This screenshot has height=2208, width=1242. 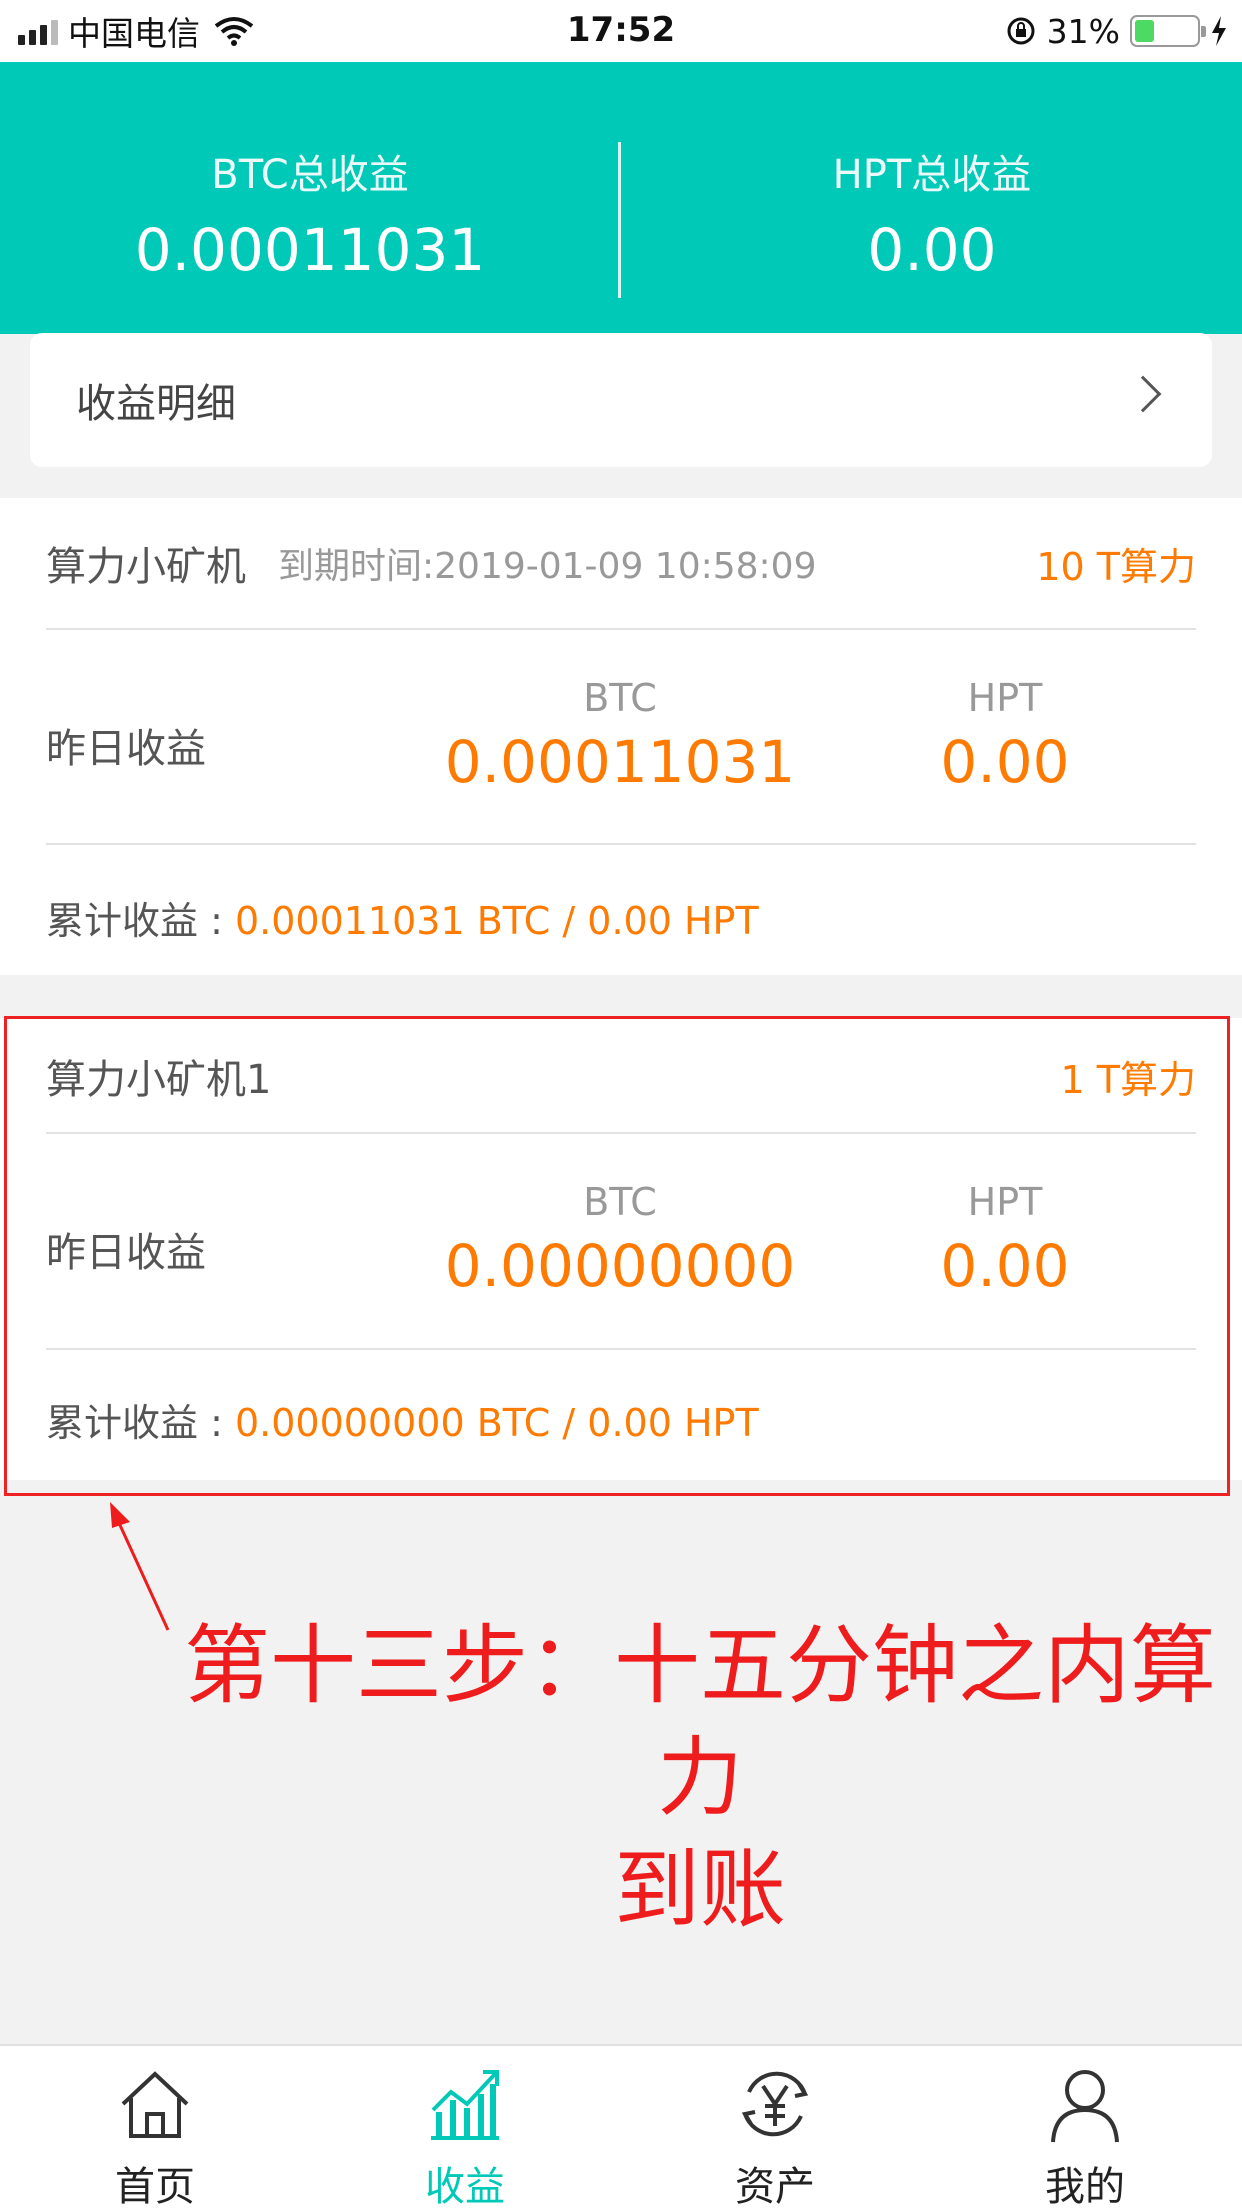 I want to click on annotation-line-1: 第十三步：十五分钟之内算力, so click(x=700, y=1722).